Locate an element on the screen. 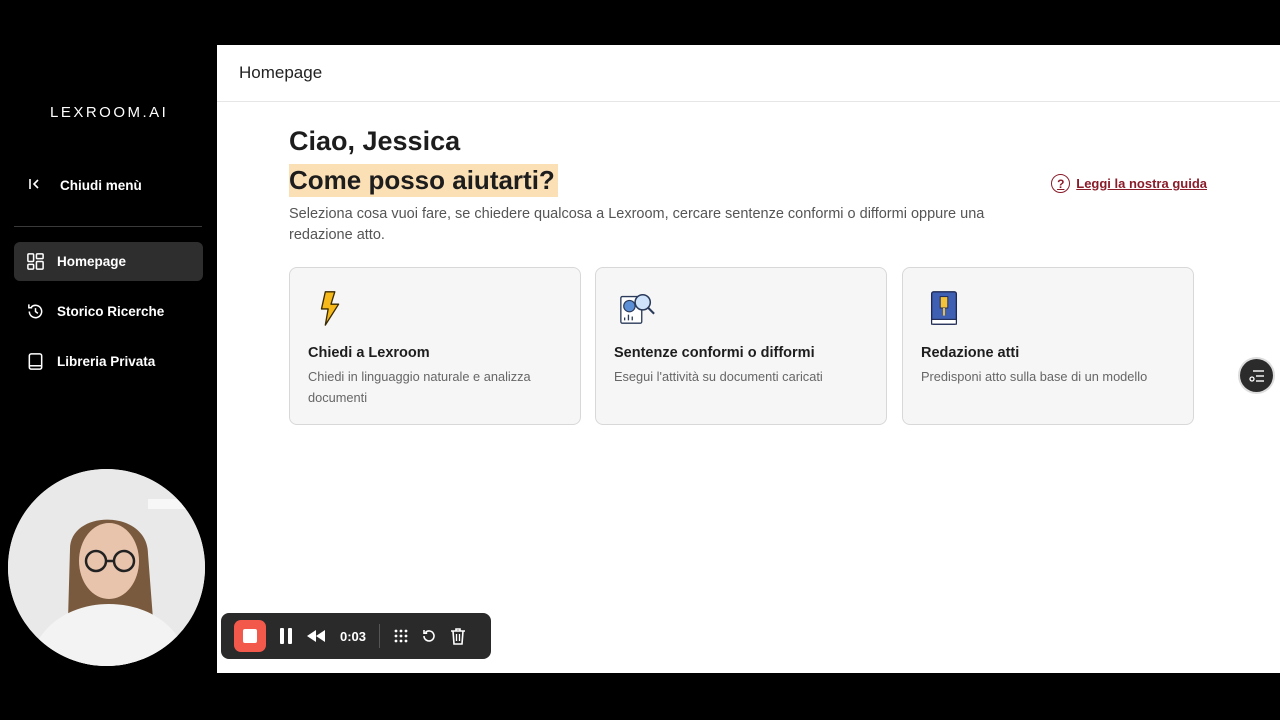  restart-button is located at coordinates (429, 636).